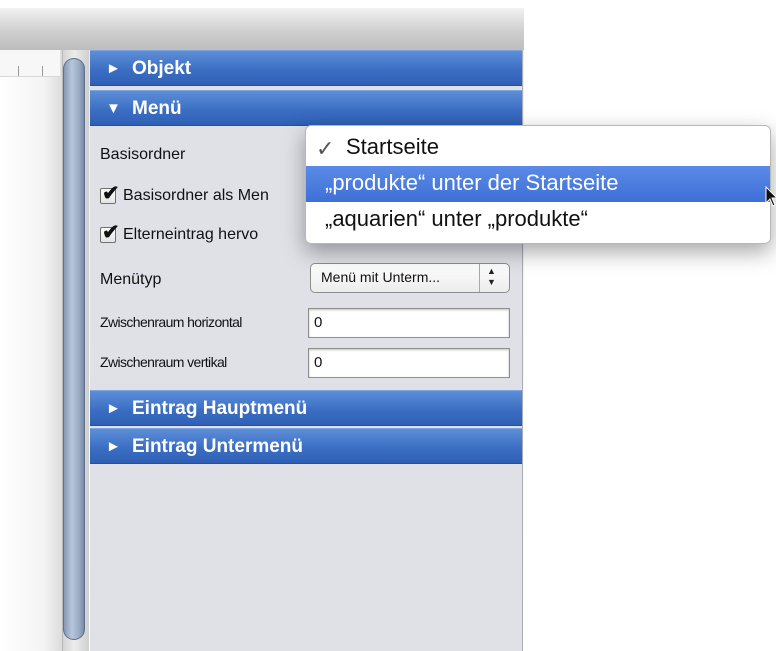  Describe the element at coordinates (171, 322) in the screenshot. I see `zwischenraum-horizontal-label: Zwischenraum horizontal` at that location.